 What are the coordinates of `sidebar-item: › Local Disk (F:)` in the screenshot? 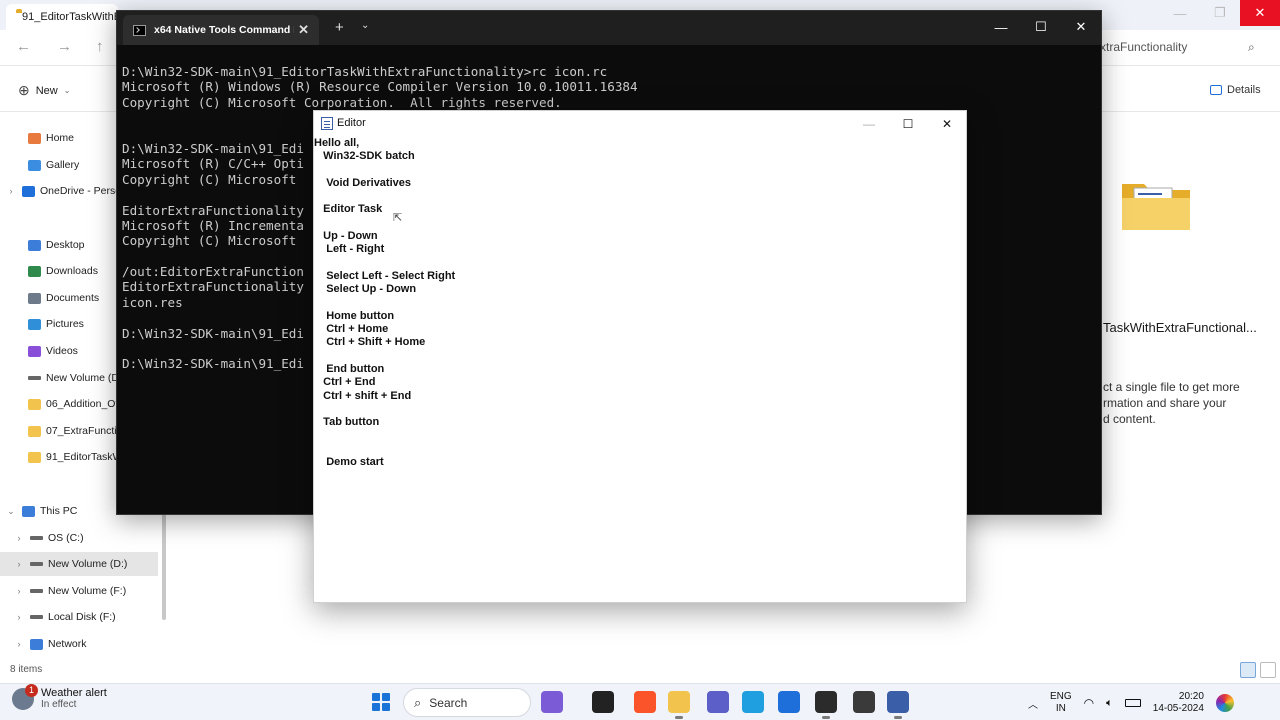 It's located at (79, 617).